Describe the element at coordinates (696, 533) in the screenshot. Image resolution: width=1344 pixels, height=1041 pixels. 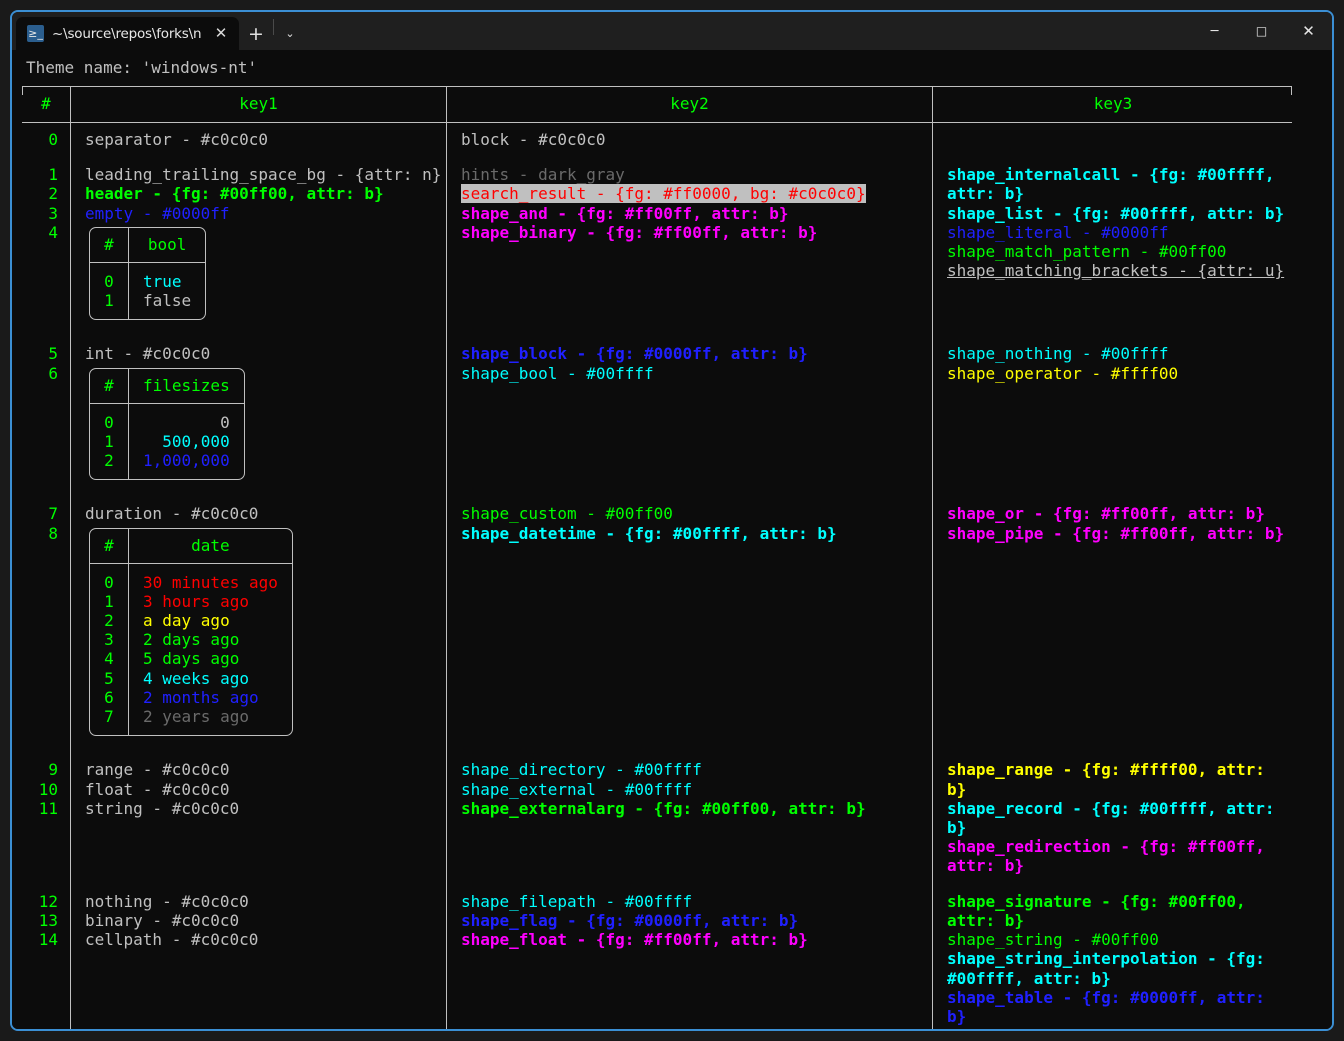
I see `theme-entry: shape_datetime - {fg: #00ffff, attr: b}` at that location.